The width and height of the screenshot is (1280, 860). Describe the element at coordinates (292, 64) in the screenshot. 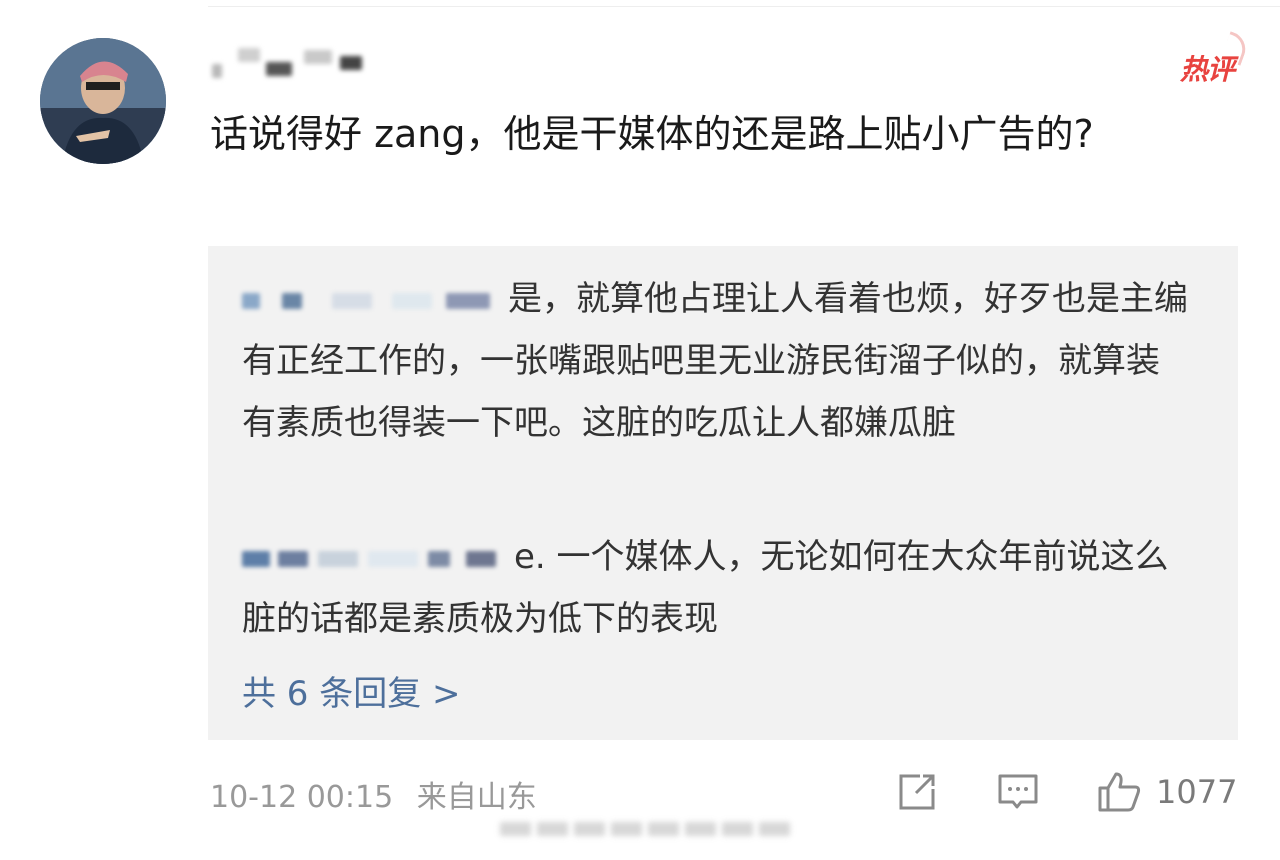

I see `username-blurred` at that location.